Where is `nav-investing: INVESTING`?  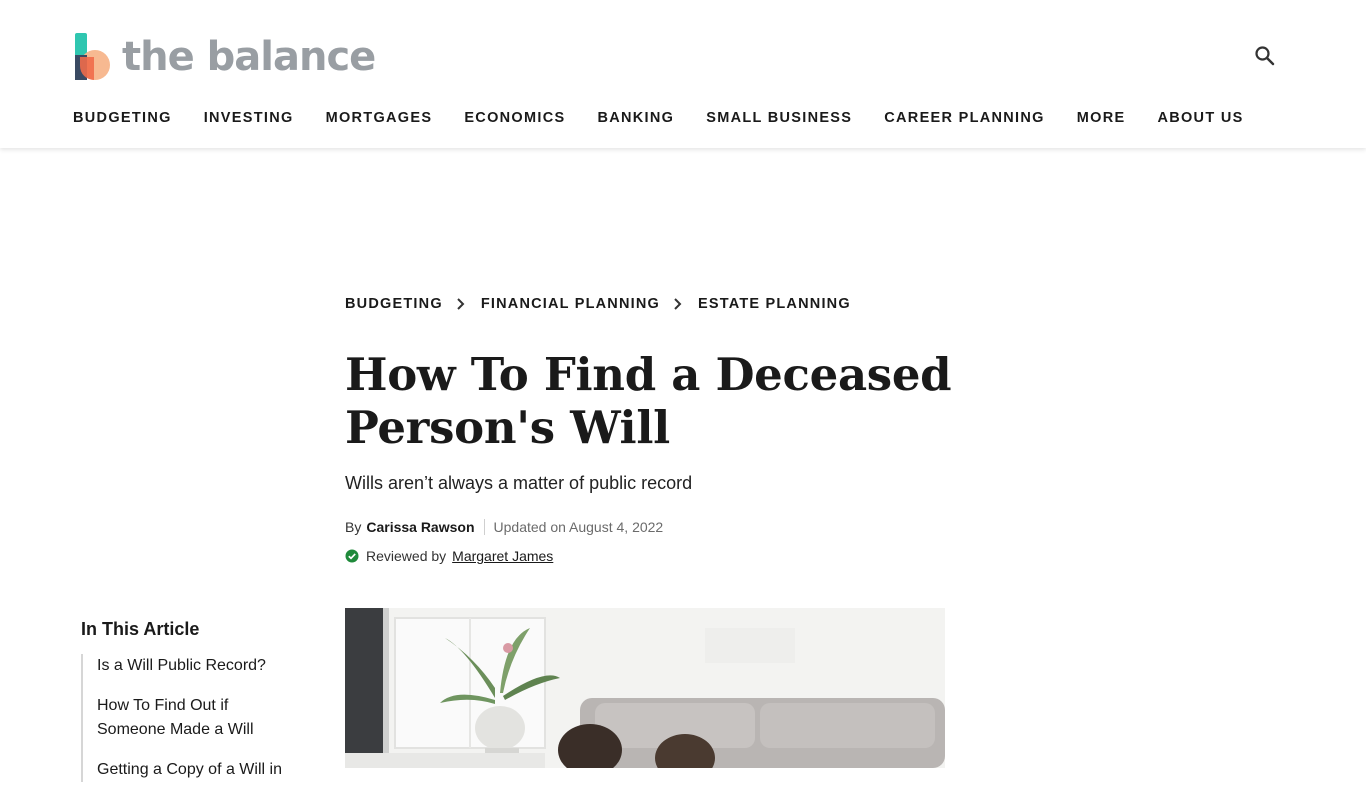
nav-investing: INVESTING is located at coordinates (249, 118).